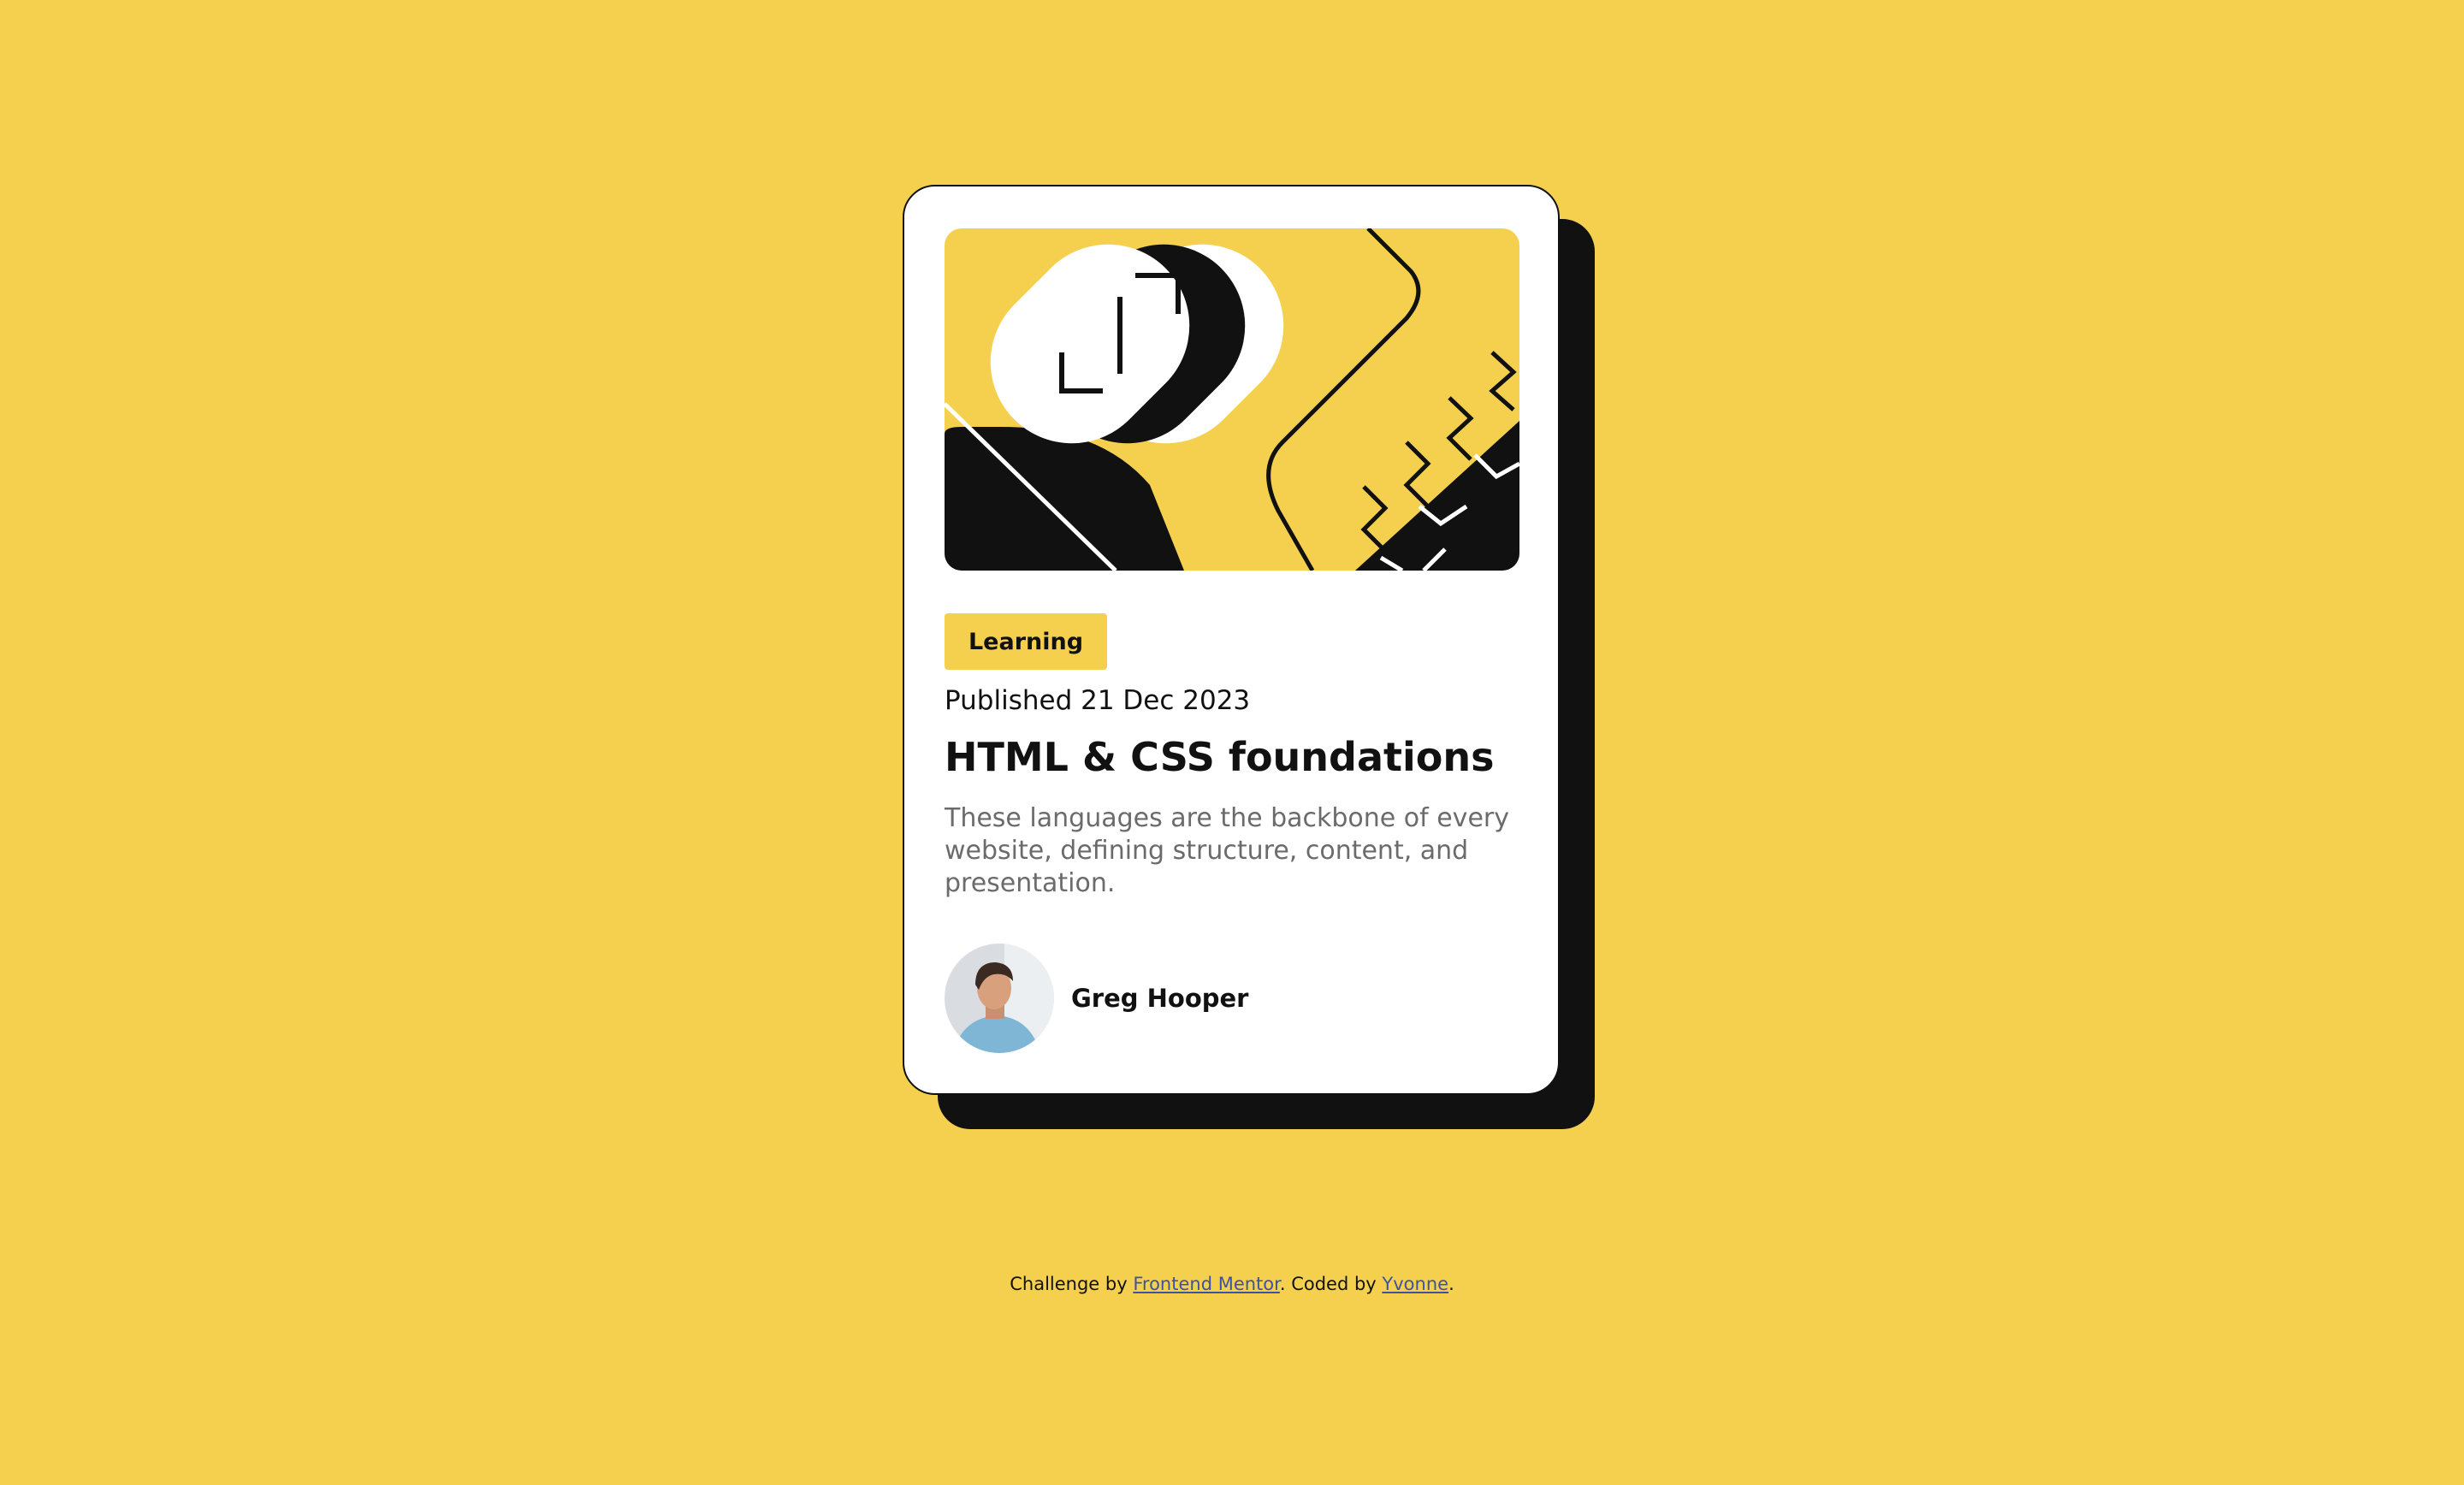 The image size is (2464, 1485). I want to click on author-name: Greg Hooper, so click(1160, 998).